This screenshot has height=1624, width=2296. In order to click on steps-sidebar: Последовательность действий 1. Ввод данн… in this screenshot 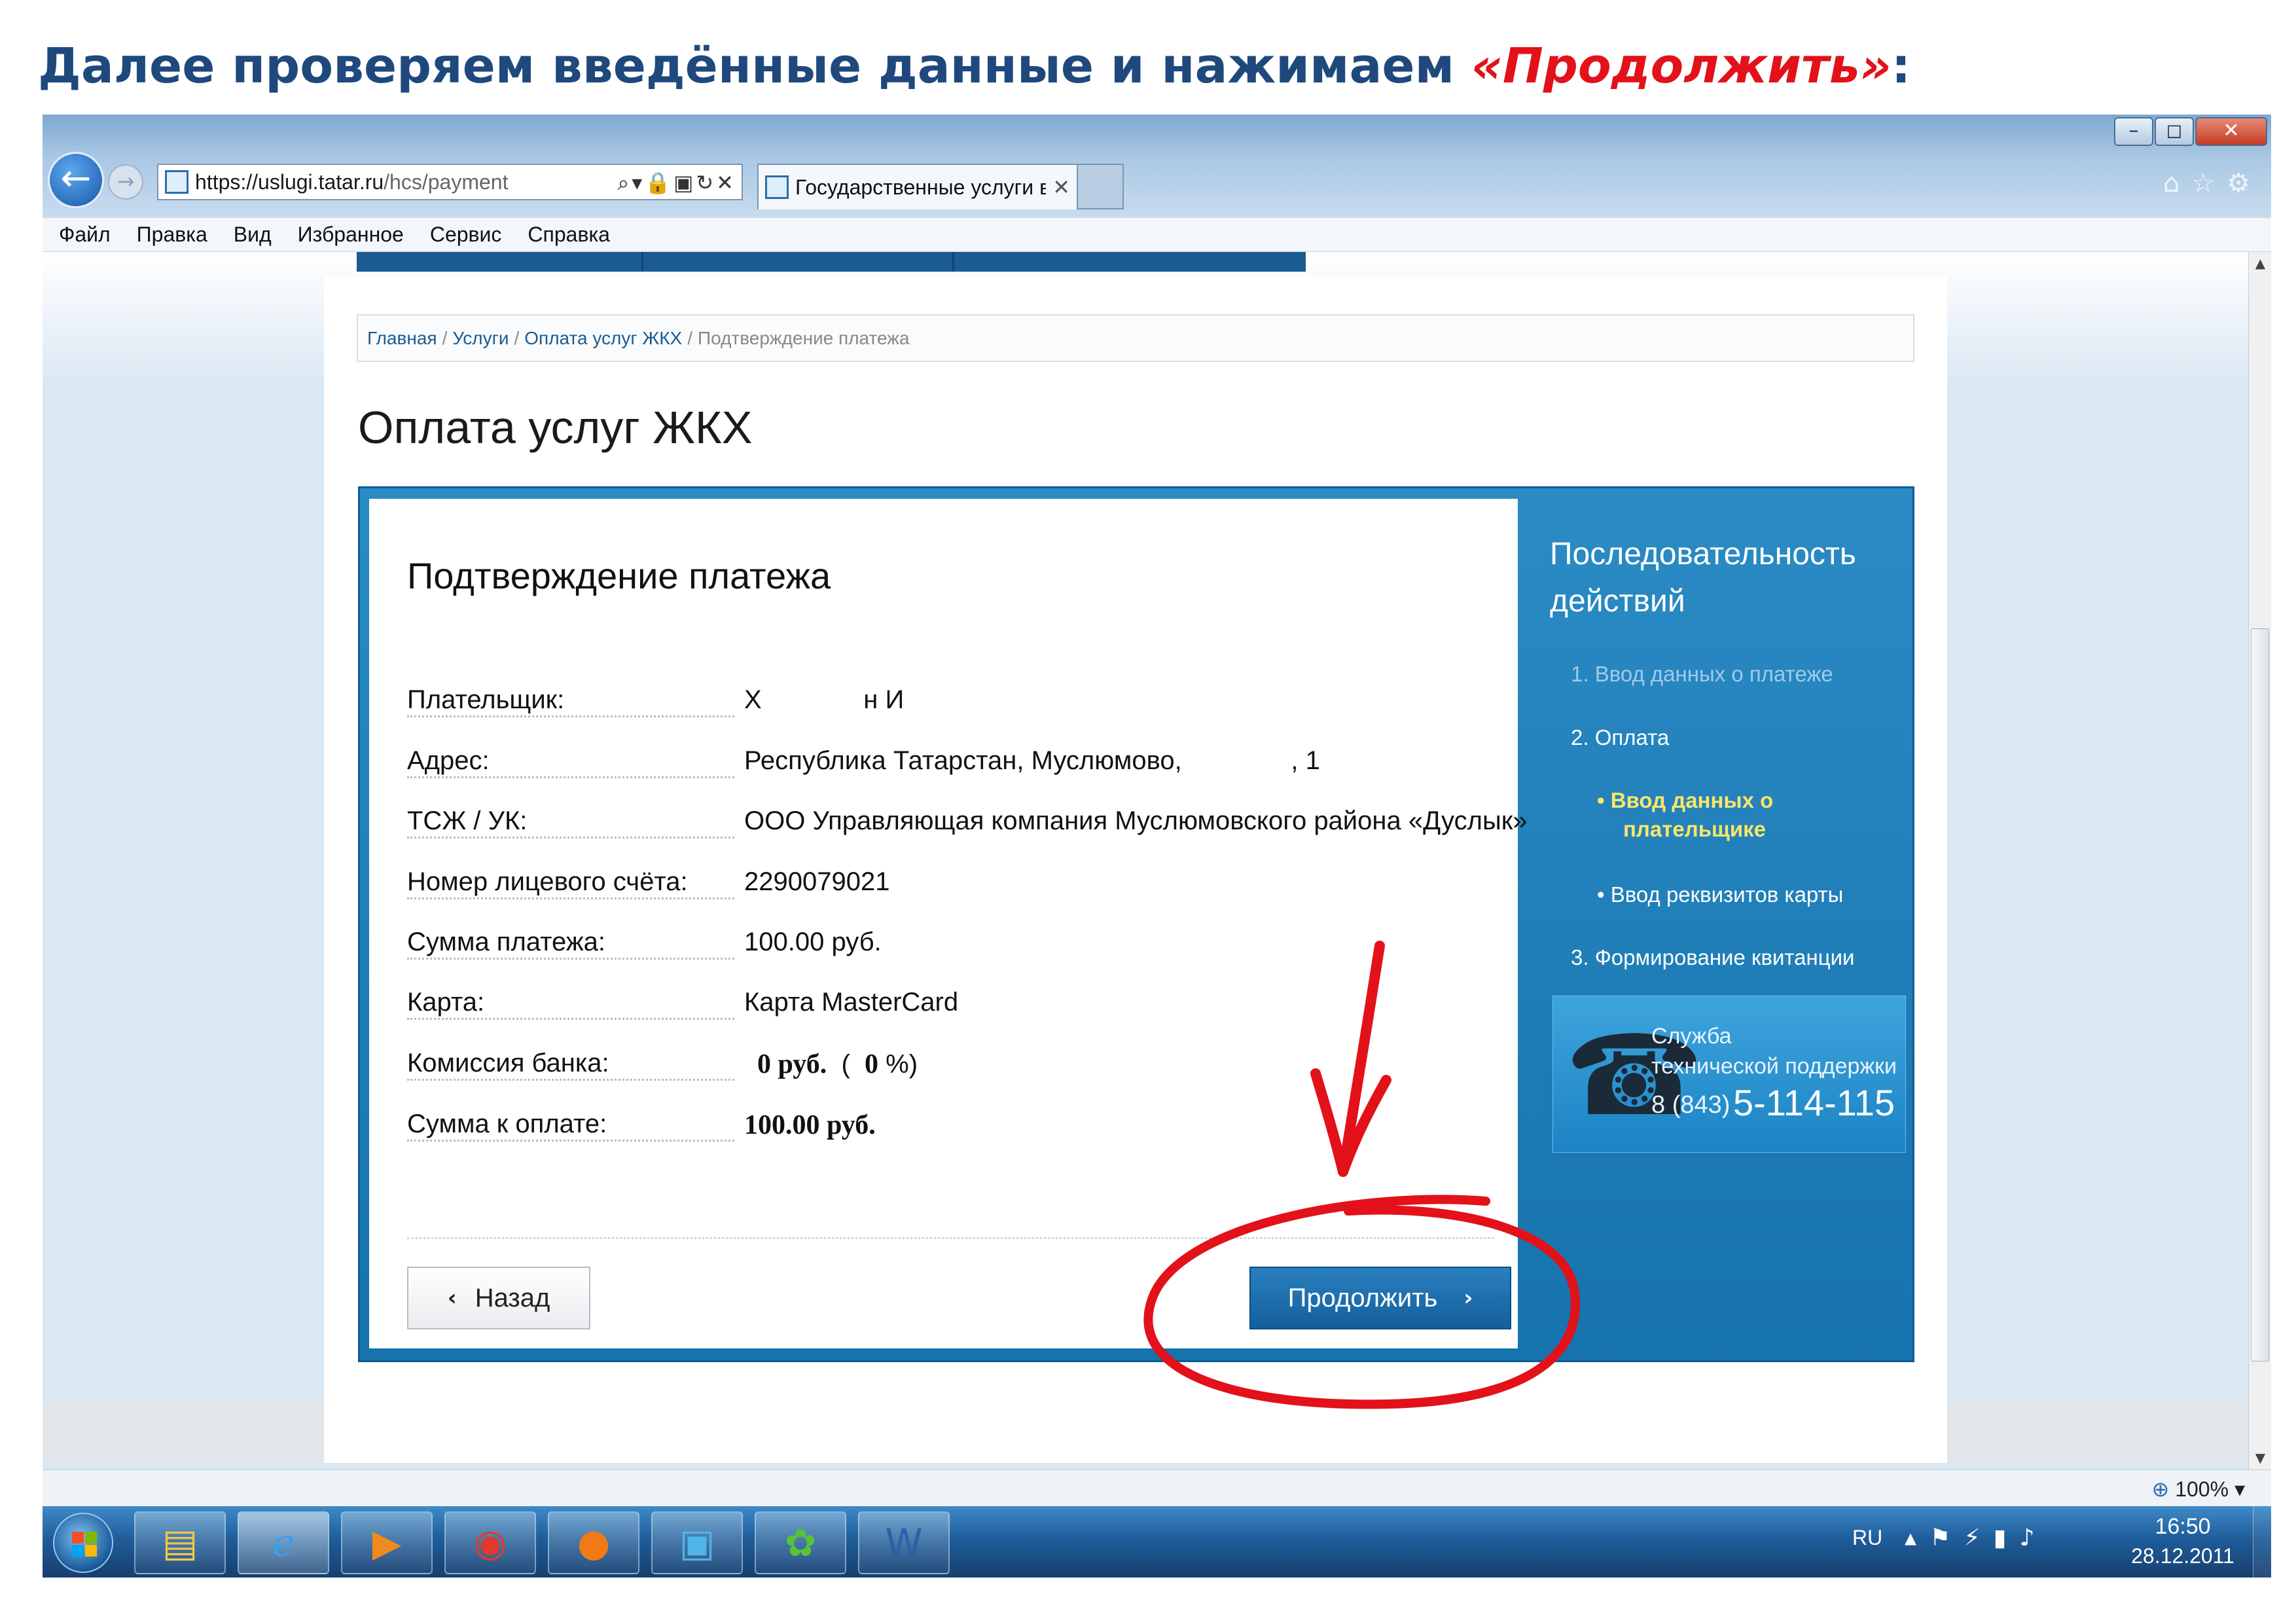, I will do `click(1721, 924)`.